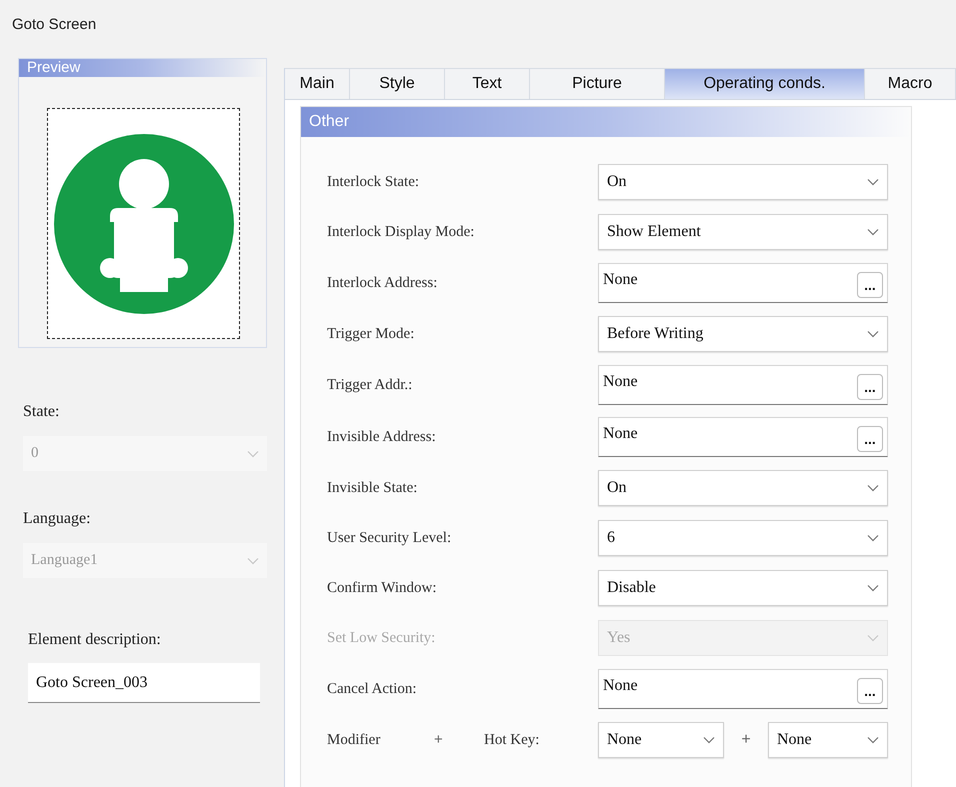  I want to click on field-label: Trigger Addr.:, so click(370, 385).